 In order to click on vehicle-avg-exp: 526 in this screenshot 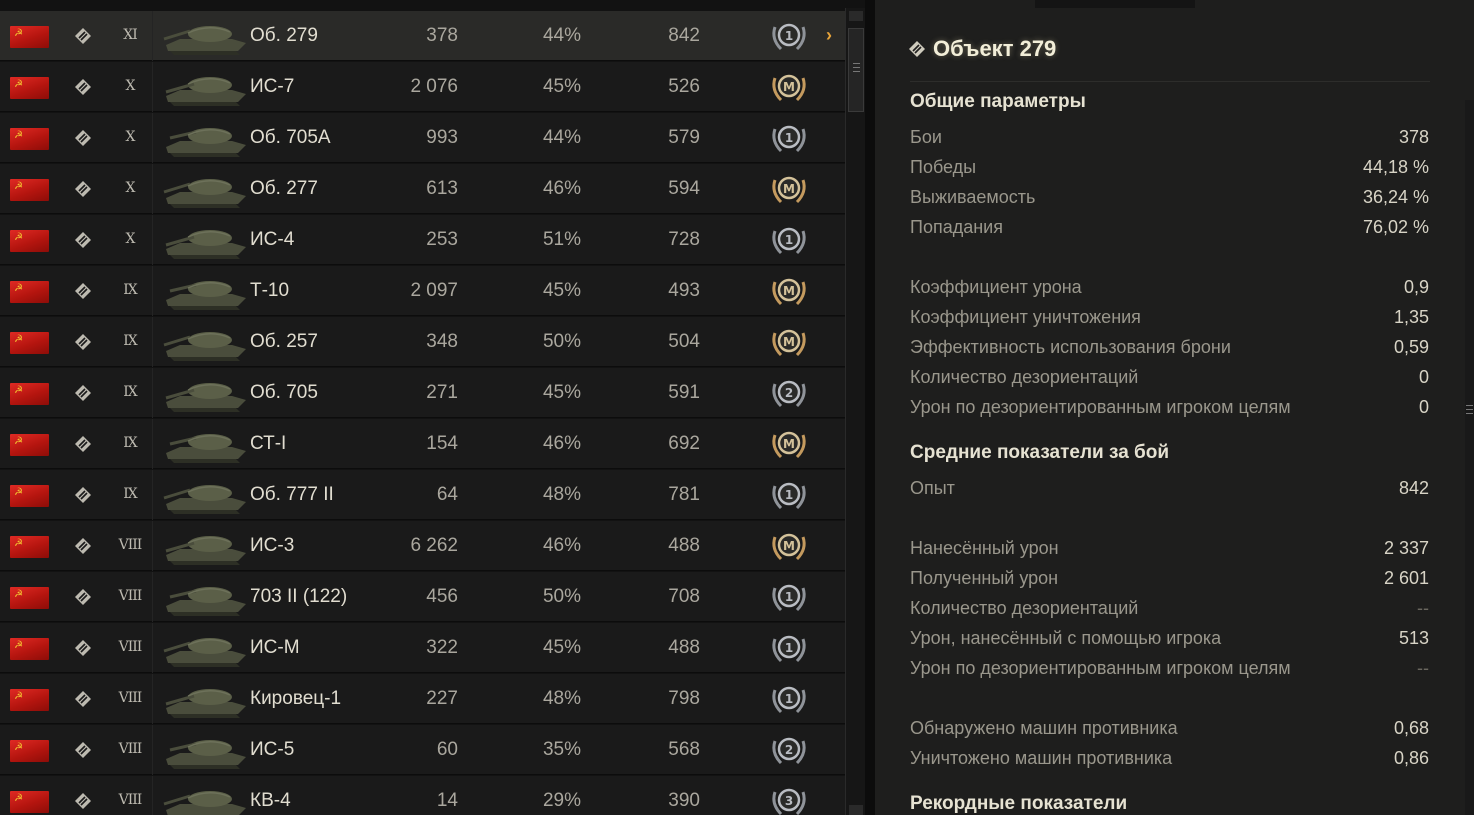, I will do `click(684, 86)`.